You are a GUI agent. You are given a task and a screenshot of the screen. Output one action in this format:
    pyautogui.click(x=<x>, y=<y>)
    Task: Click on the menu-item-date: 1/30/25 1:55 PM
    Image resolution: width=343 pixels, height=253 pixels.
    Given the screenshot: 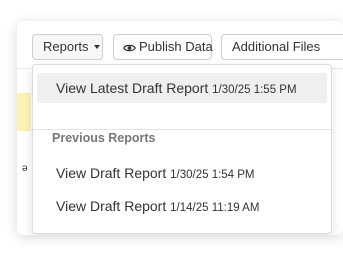 What is the action you would take?
    pyautogui.click(x=254, y=90)
    